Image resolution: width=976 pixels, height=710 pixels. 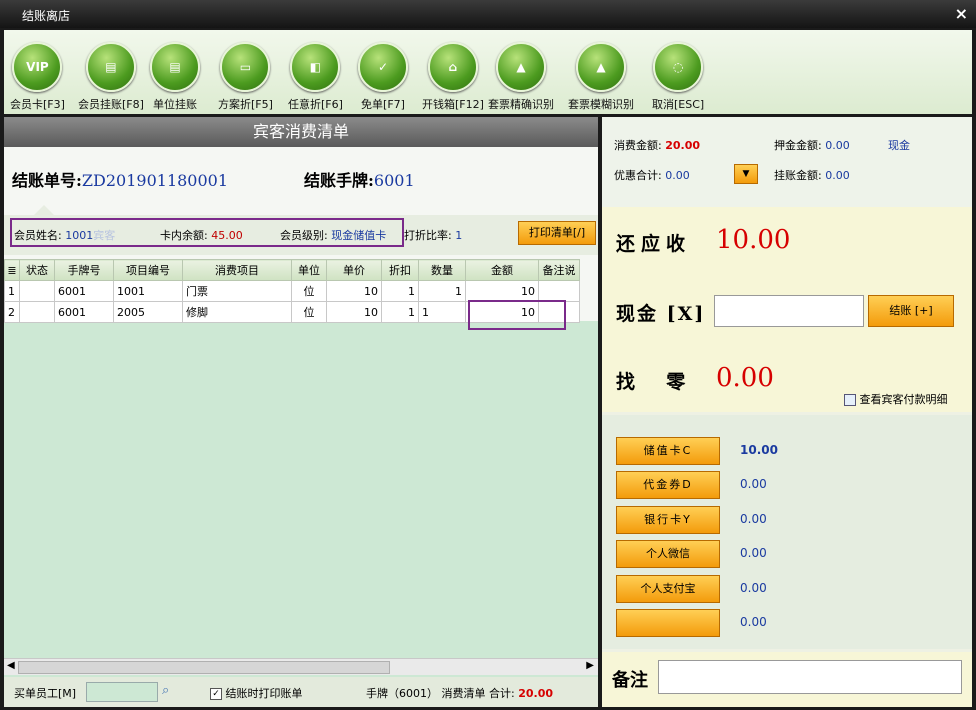 What do you see at coordinates (850, 400) in the screenshot?
I see `checkbox-unchecked` at bounding box center [850, 400].